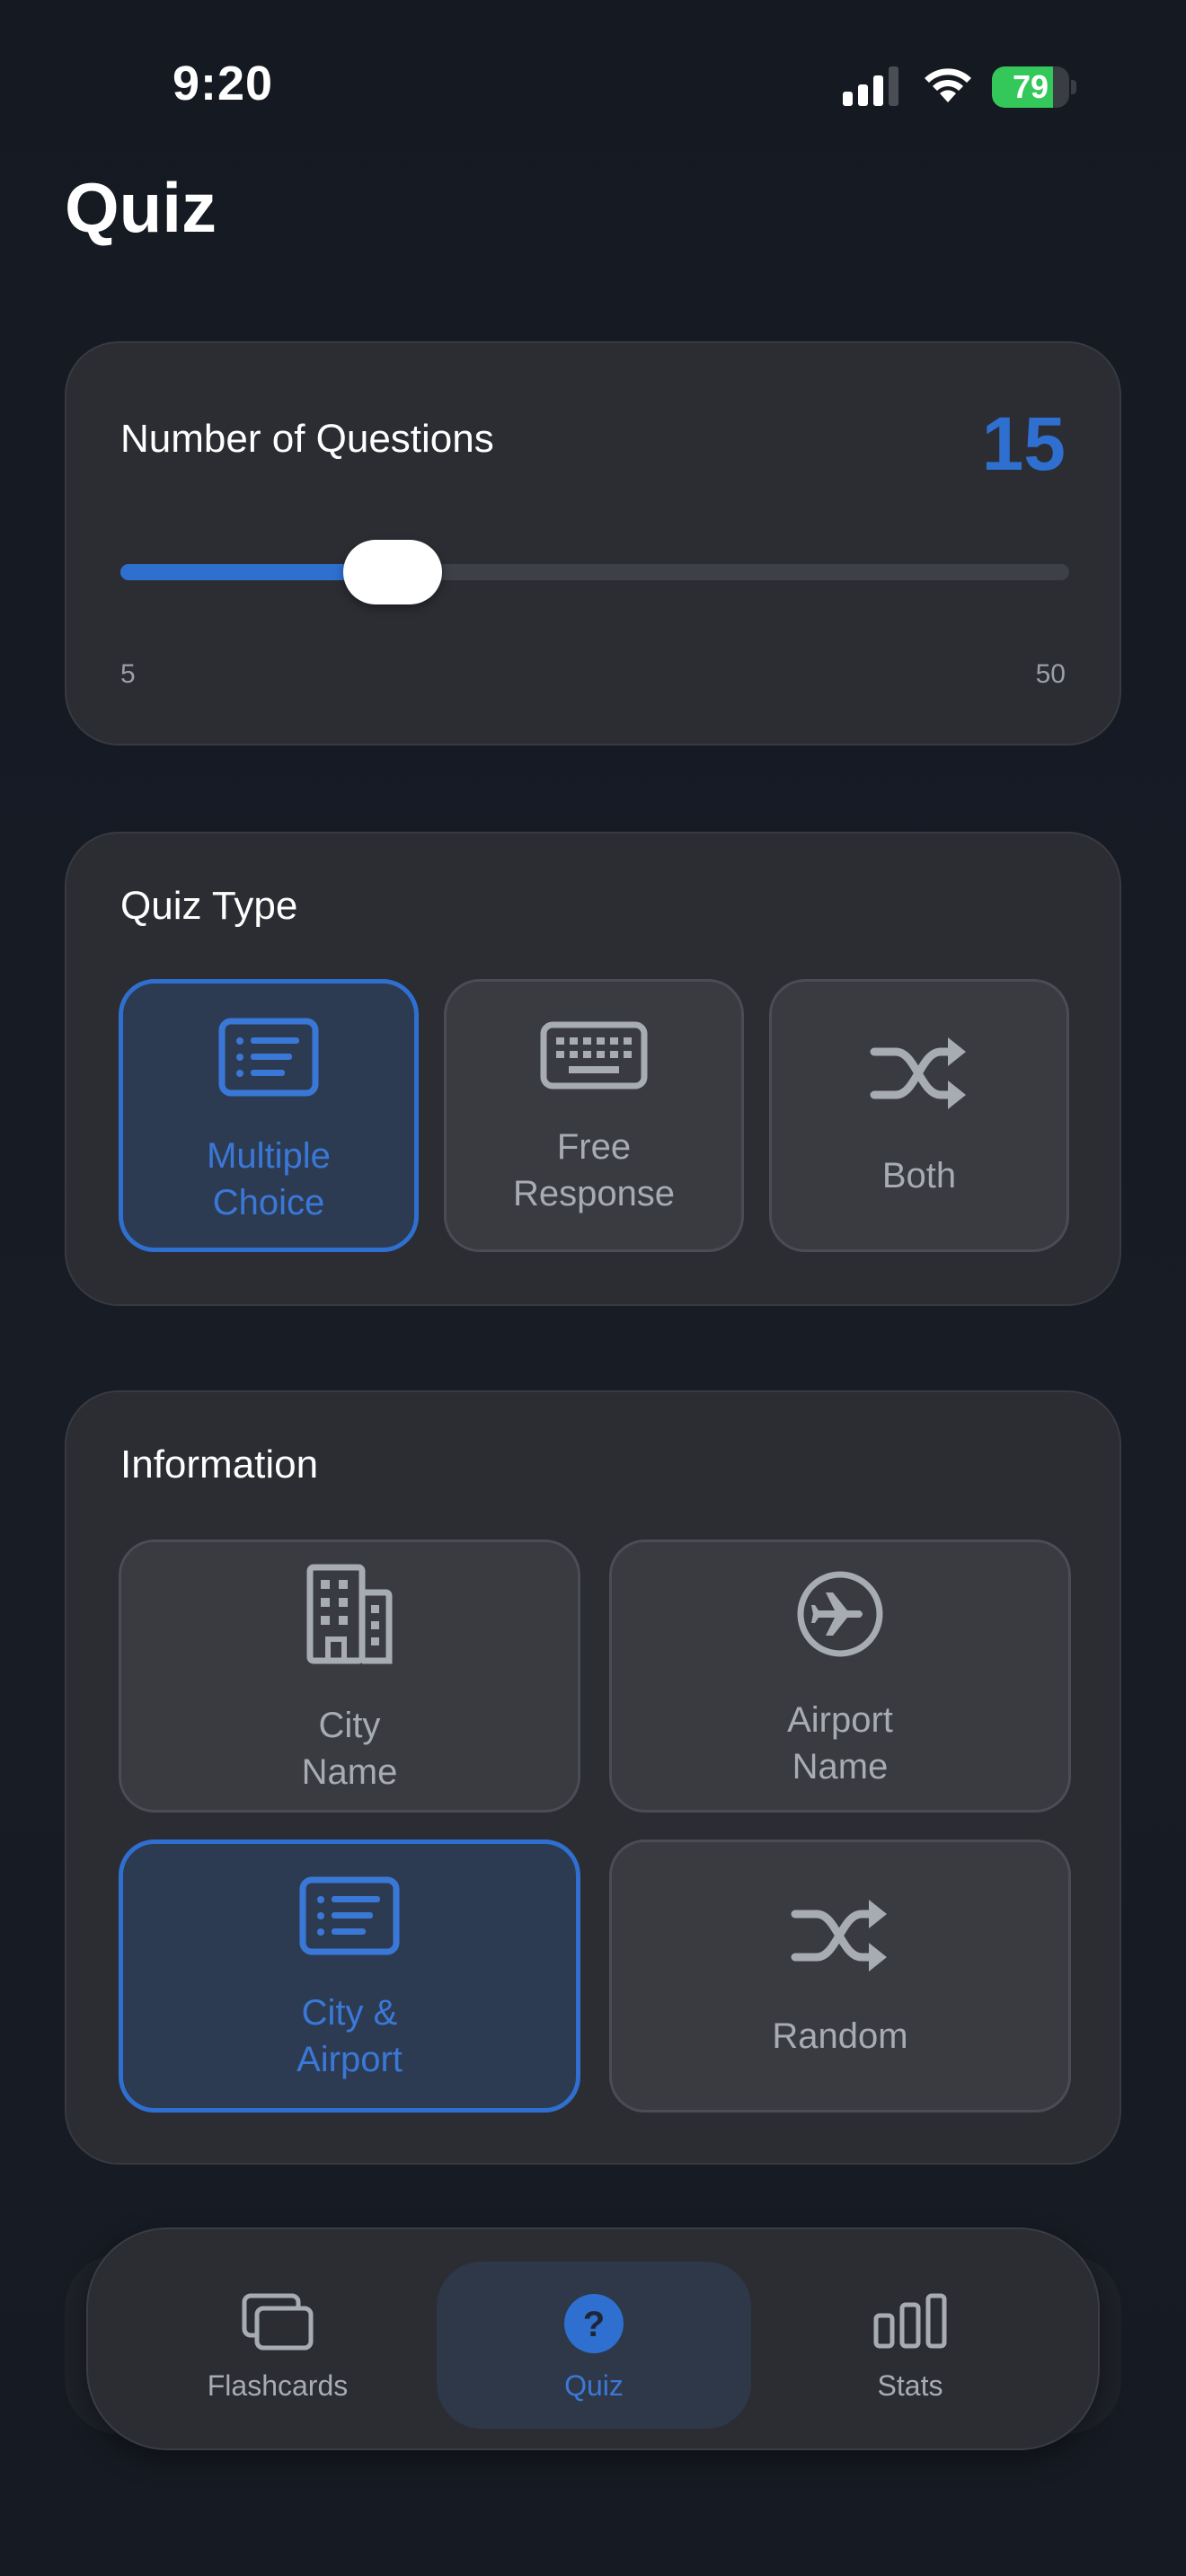  I want to click on airplane-circle-icon, so click(840, 1614).